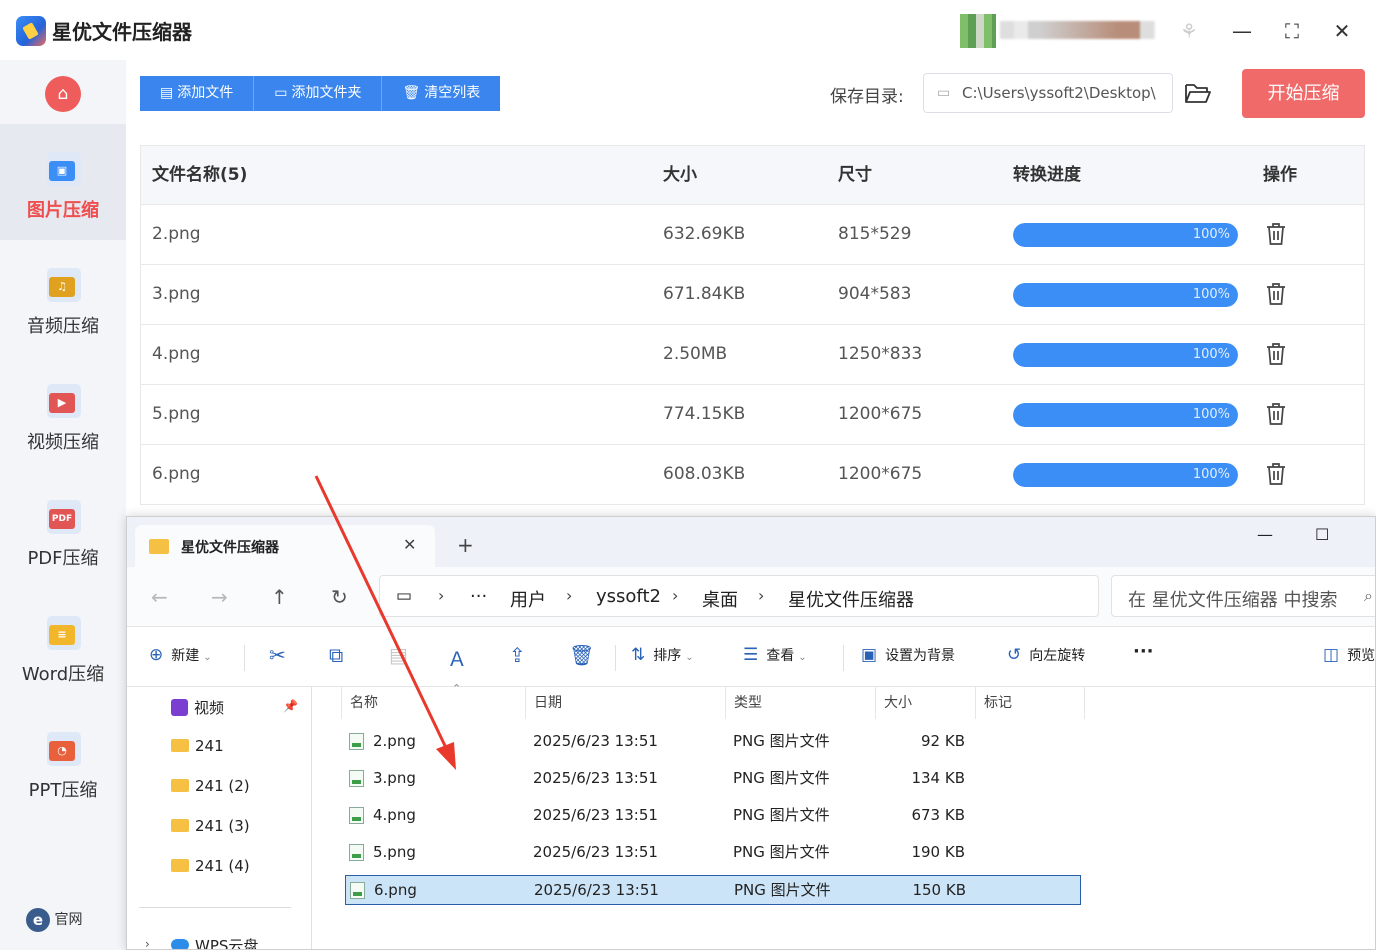 The height and width of the screenshot is (950, 1376). What do you see at coordinates (210, 826) in the screenshot?
I see `nav-item-folder: 241 (3)` at bounding box center [210, 826].